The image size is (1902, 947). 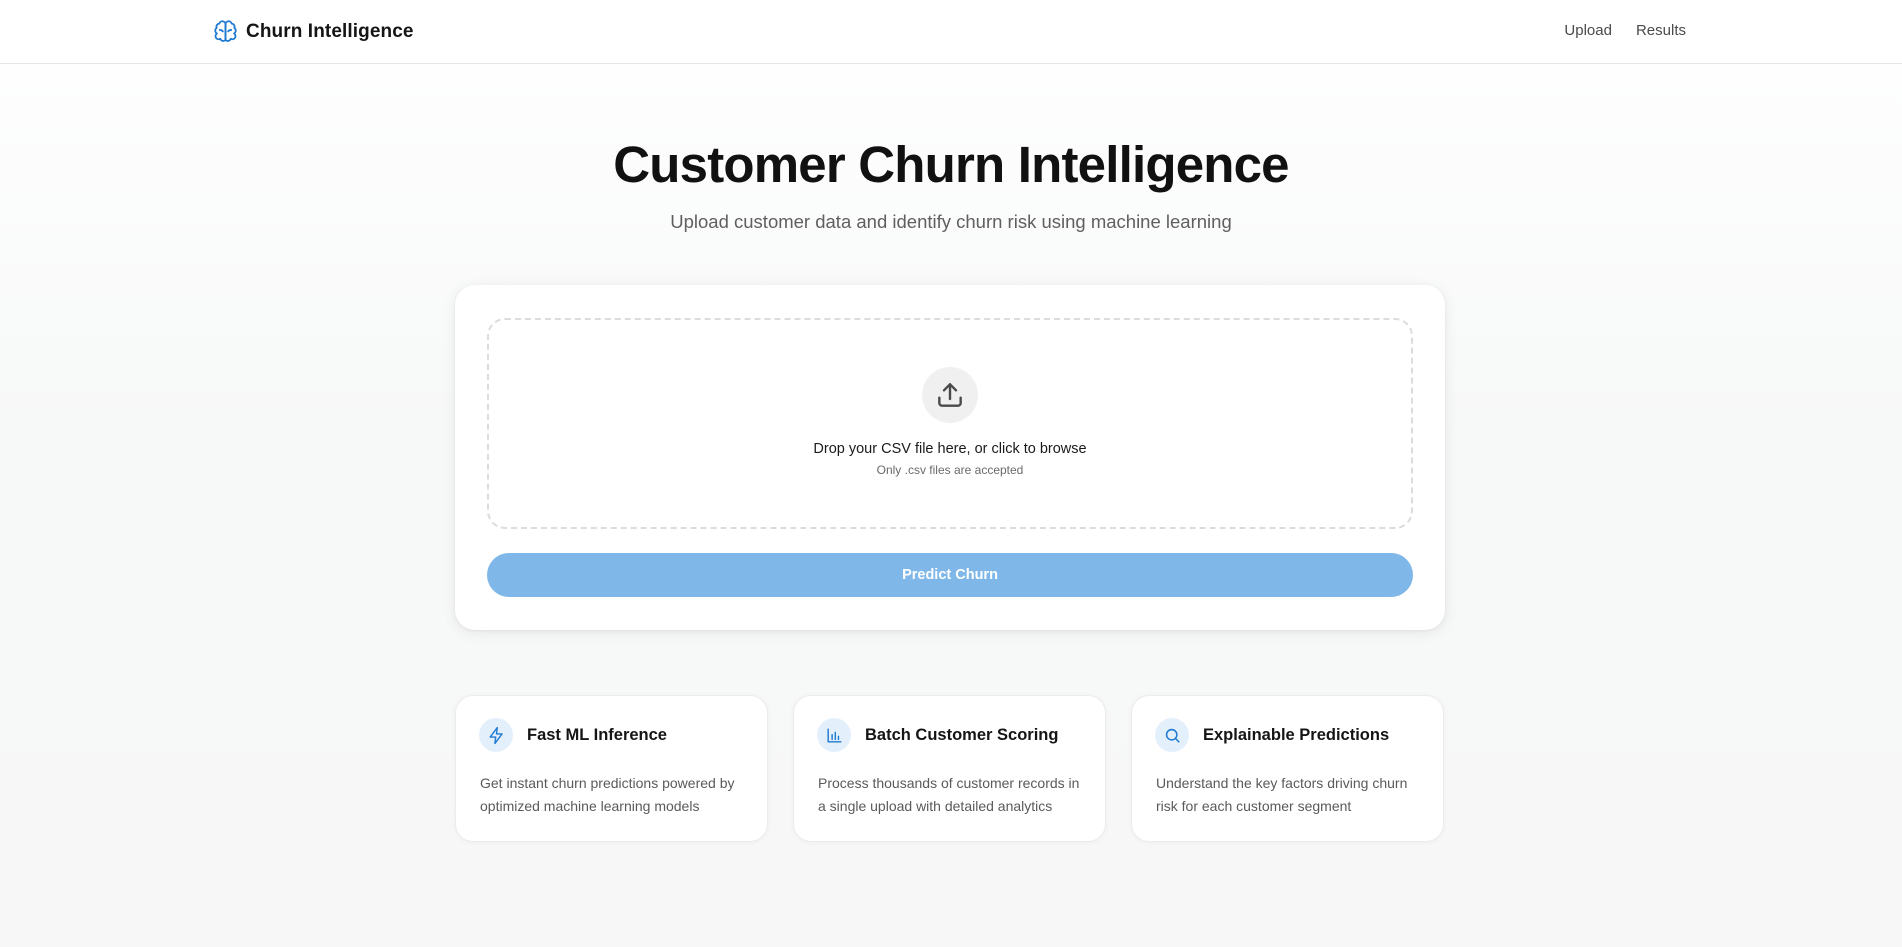 I want to click on brand-logo: Churn Intelligence, so click(x=313, y=31).